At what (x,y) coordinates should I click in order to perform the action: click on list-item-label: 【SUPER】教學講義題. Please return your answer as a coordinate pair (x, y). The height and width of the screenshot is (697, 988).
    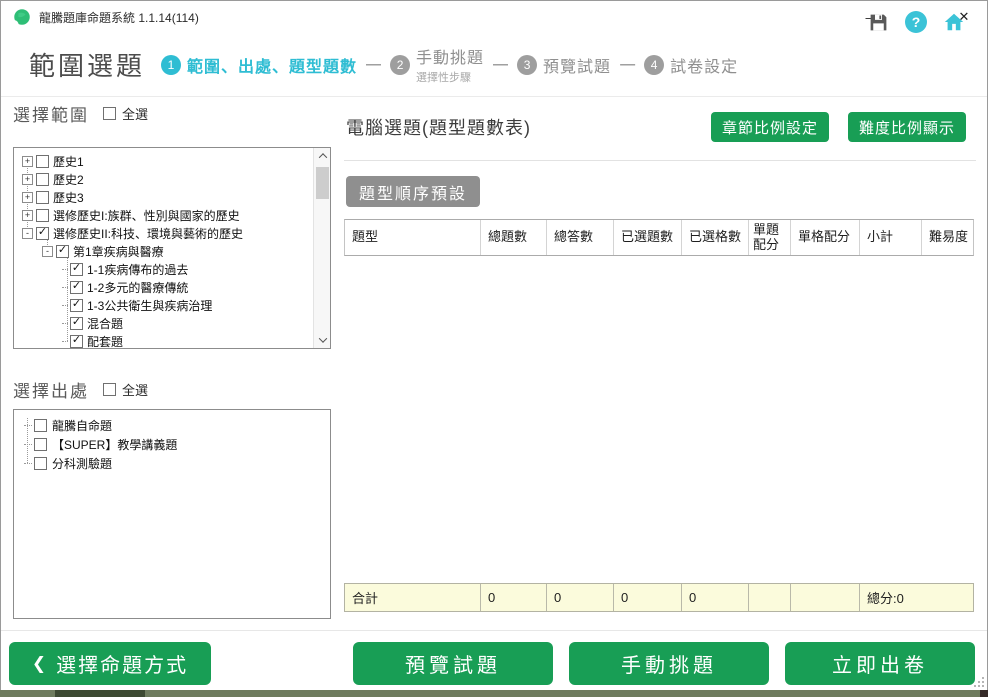
    Looking at the image, I should click on (115, 445).